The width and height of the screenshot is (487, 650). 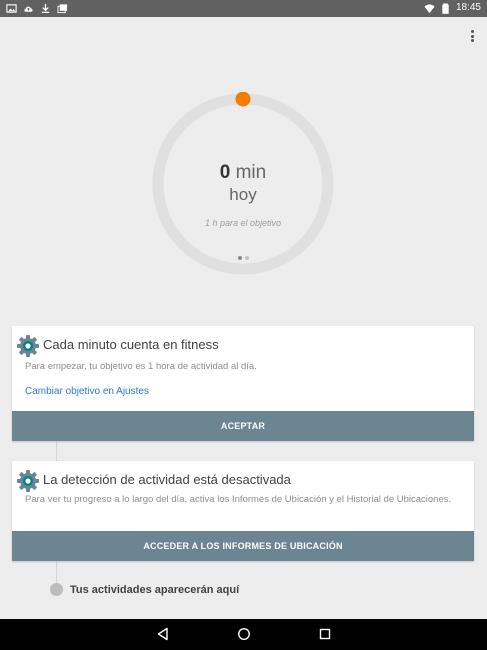 I want to click on minutes-value: 0 min, so click(x=243, y=173).